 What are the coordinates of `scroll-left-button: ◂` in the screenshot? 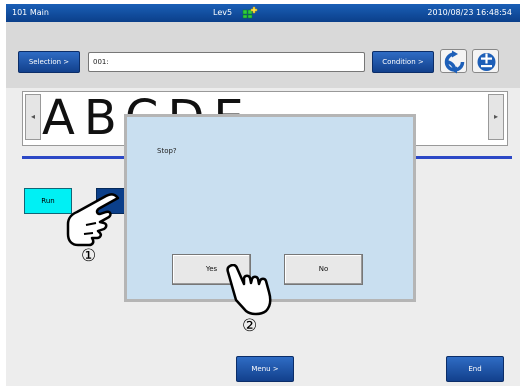 It's located at (33, 117).